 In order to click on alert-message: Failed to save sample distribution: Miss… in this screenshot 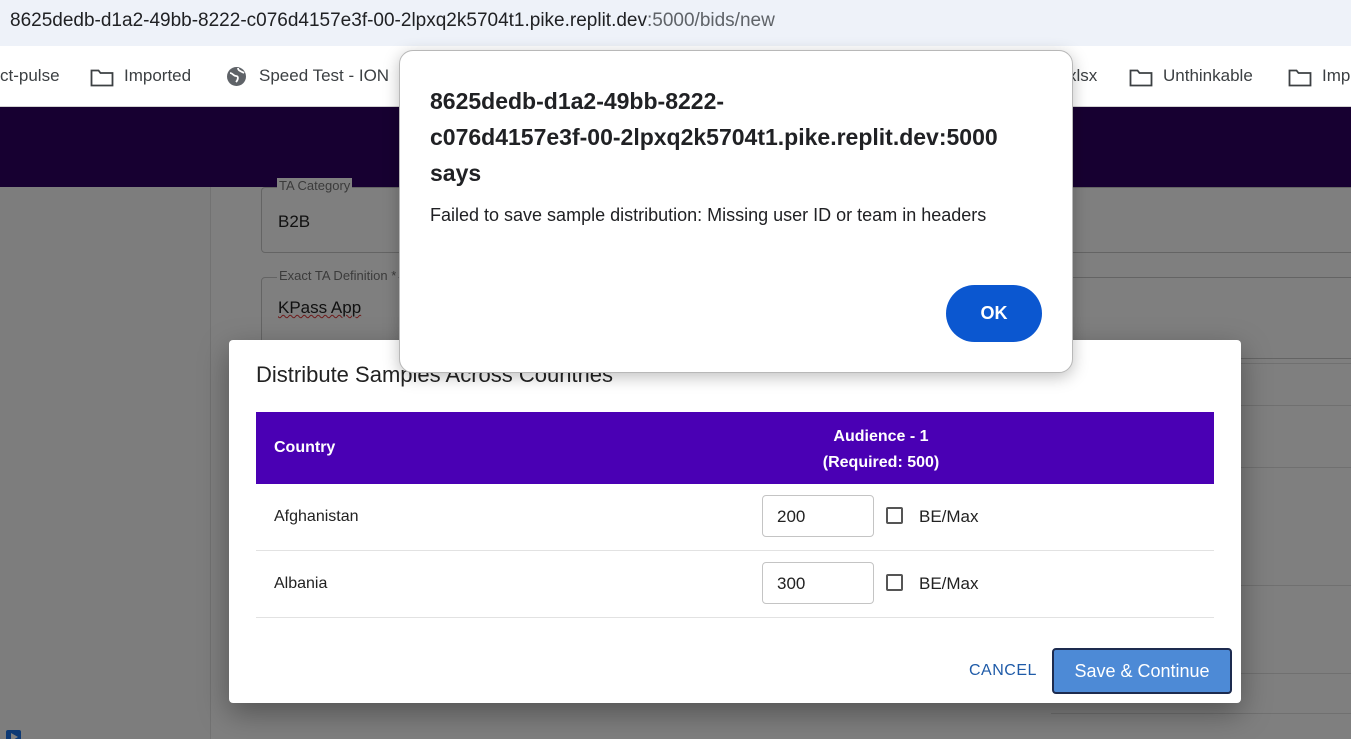, I will do `click(708, 215)`.